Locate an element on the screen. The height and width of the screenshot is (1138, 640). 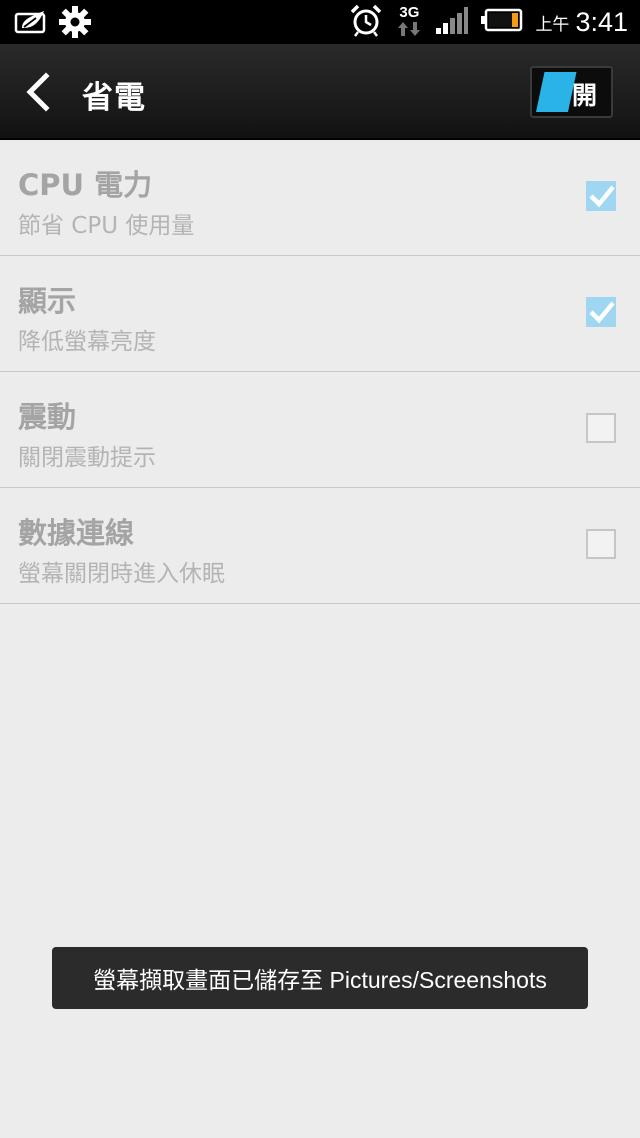
setting-subtitle: 降低螢幕亮度 is located at coordinates (87, 342).